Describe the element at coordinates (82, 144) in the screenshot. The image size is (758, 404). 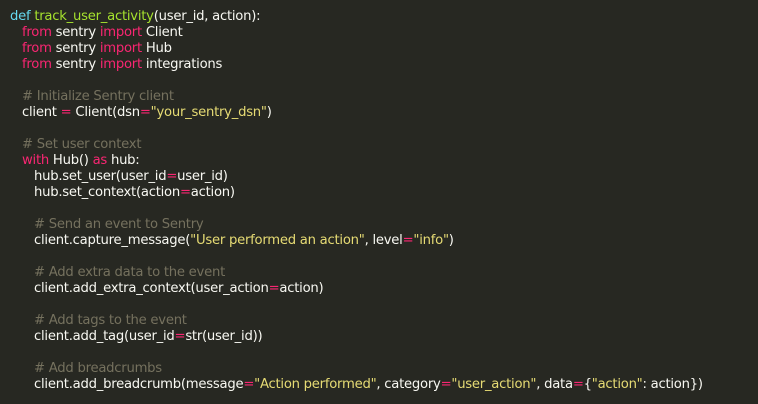
I see `code-comment: # Set user context` at that location.